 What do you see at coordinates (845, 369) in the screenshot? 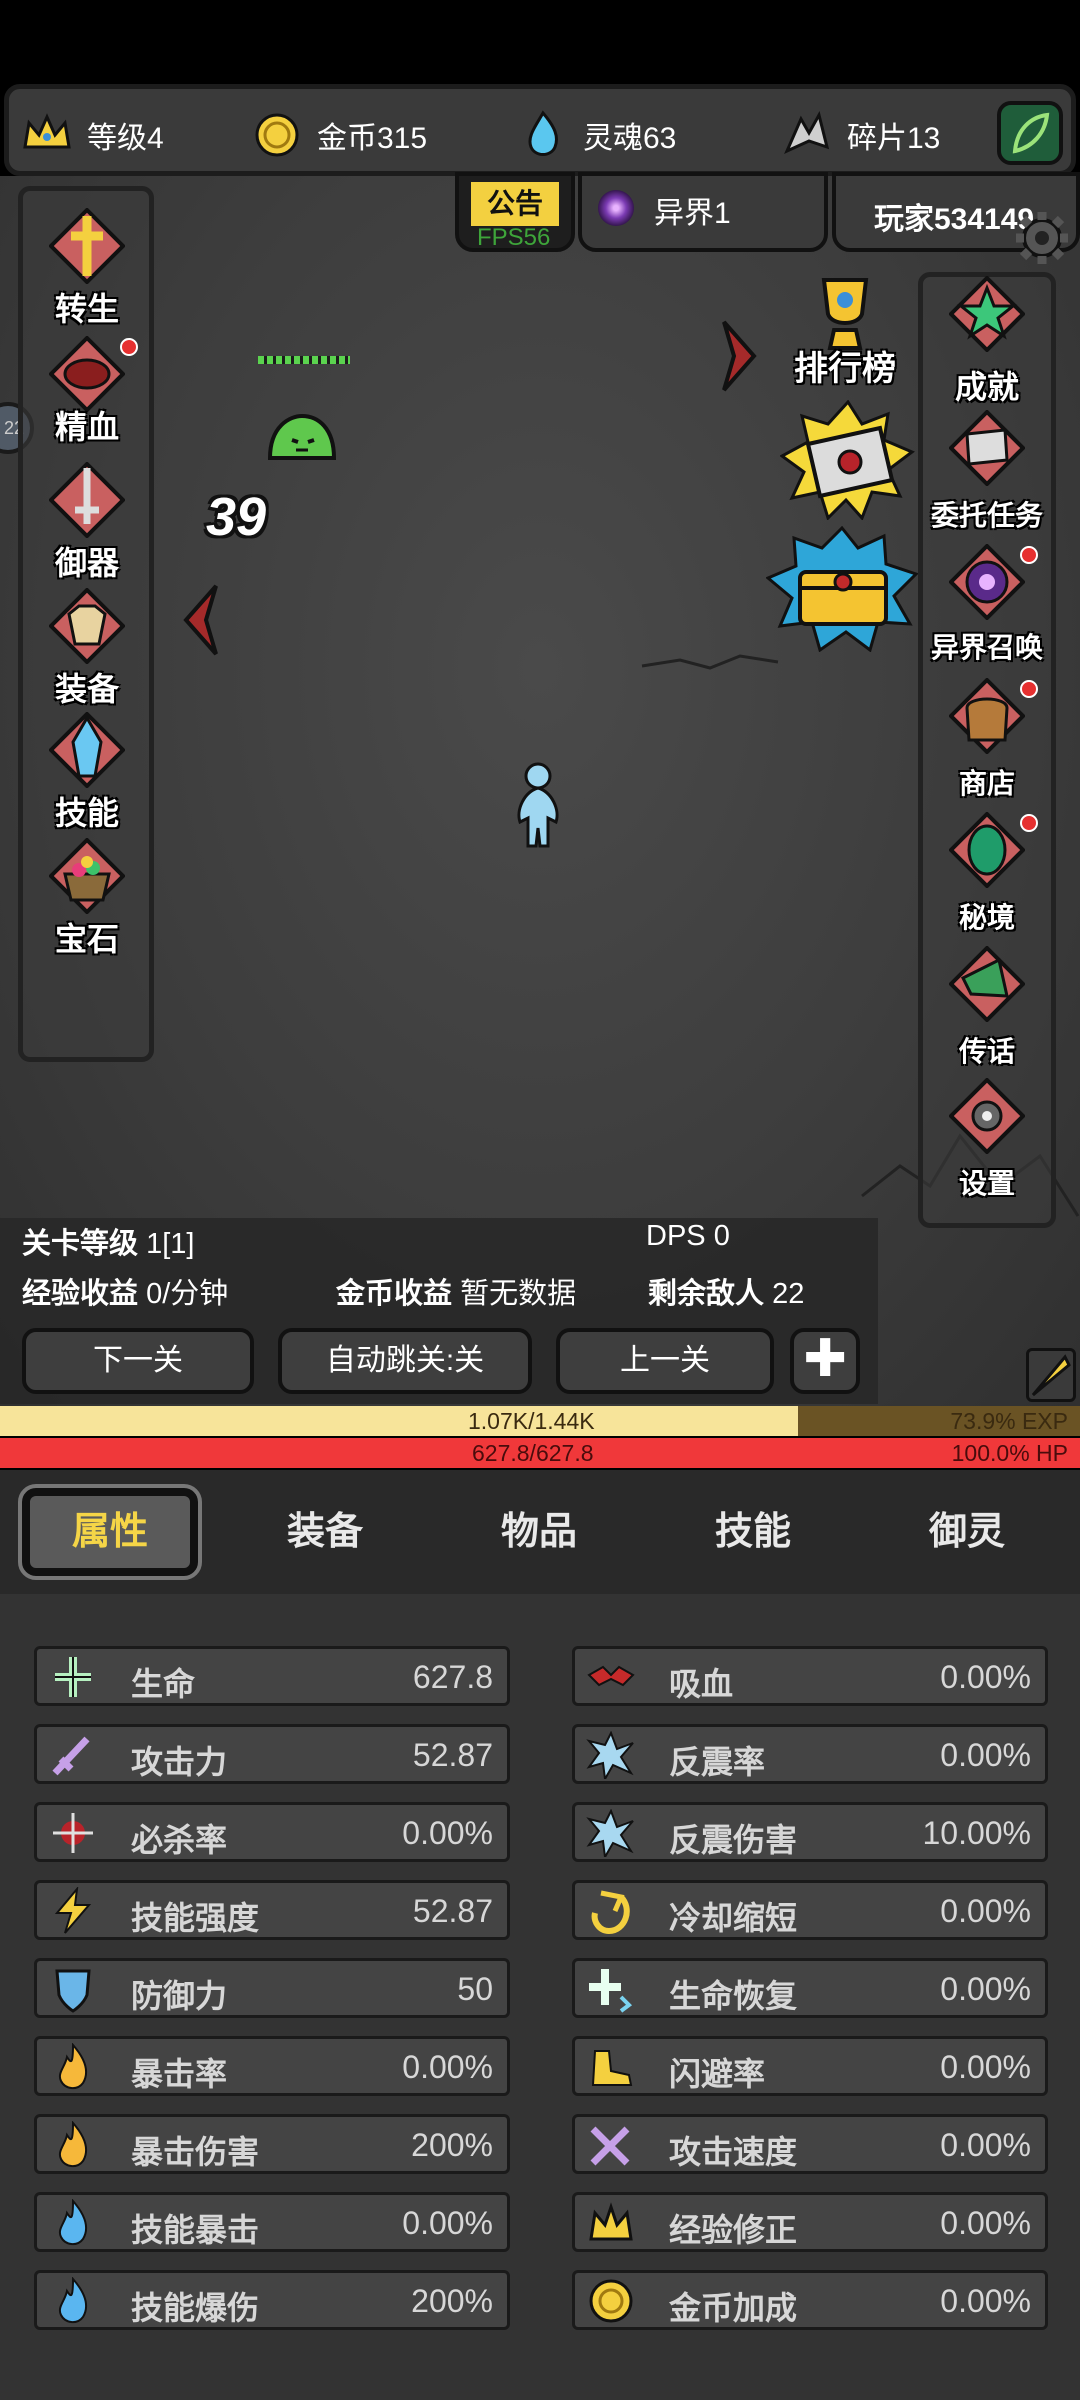
I see `leaderboard-label: 排行榜` at bounding box center [845, 369].